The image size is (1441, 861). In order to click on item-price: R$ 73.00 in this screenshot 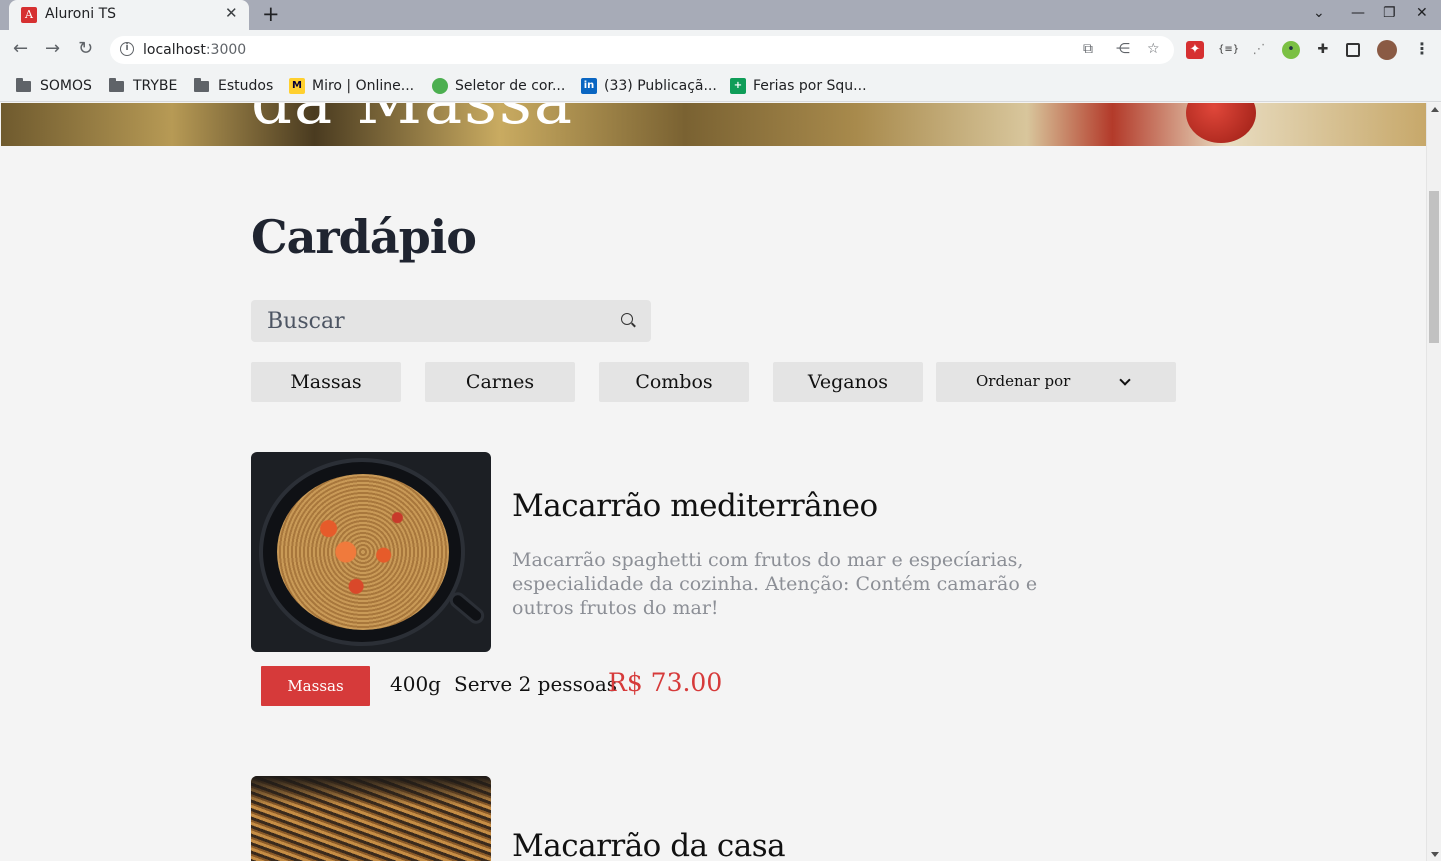, I will do `click(665, 682)`.